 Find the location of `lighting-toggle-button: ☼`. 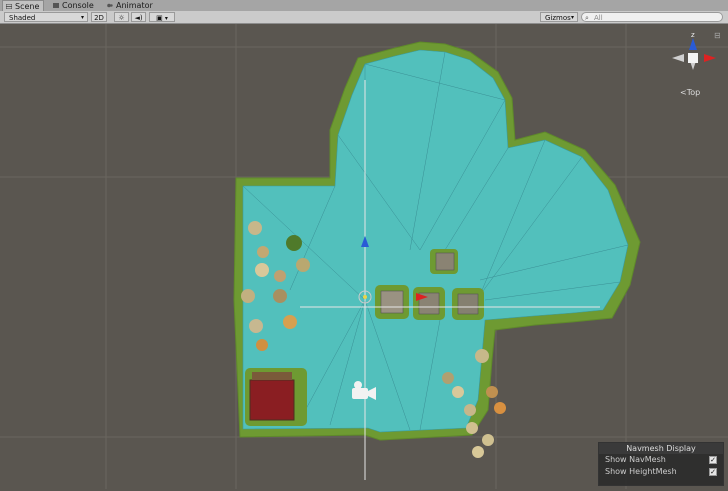

lighting-toggle-button: ☼ is located at coordinates (121, 17).